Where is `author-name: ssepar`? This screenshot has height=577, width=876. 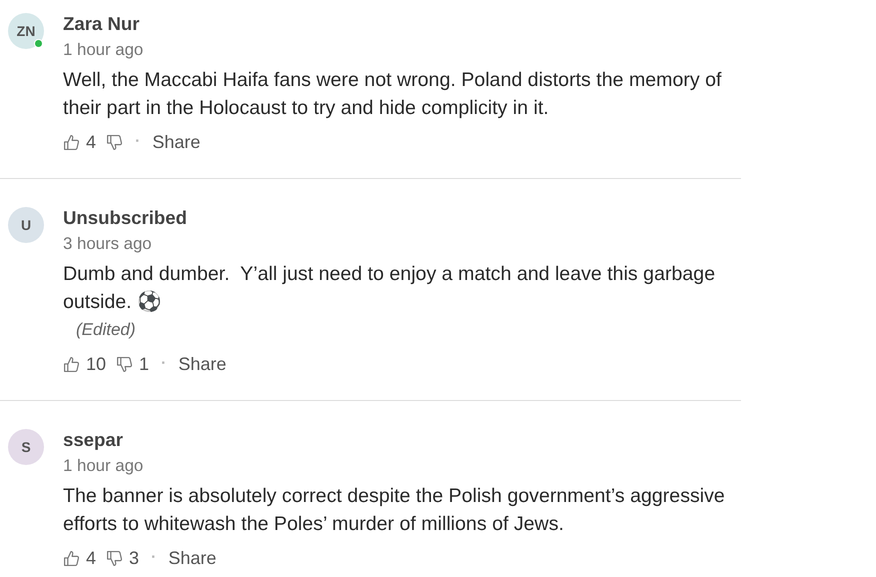
author-name: ssepar is located at coordinates (93, 439).